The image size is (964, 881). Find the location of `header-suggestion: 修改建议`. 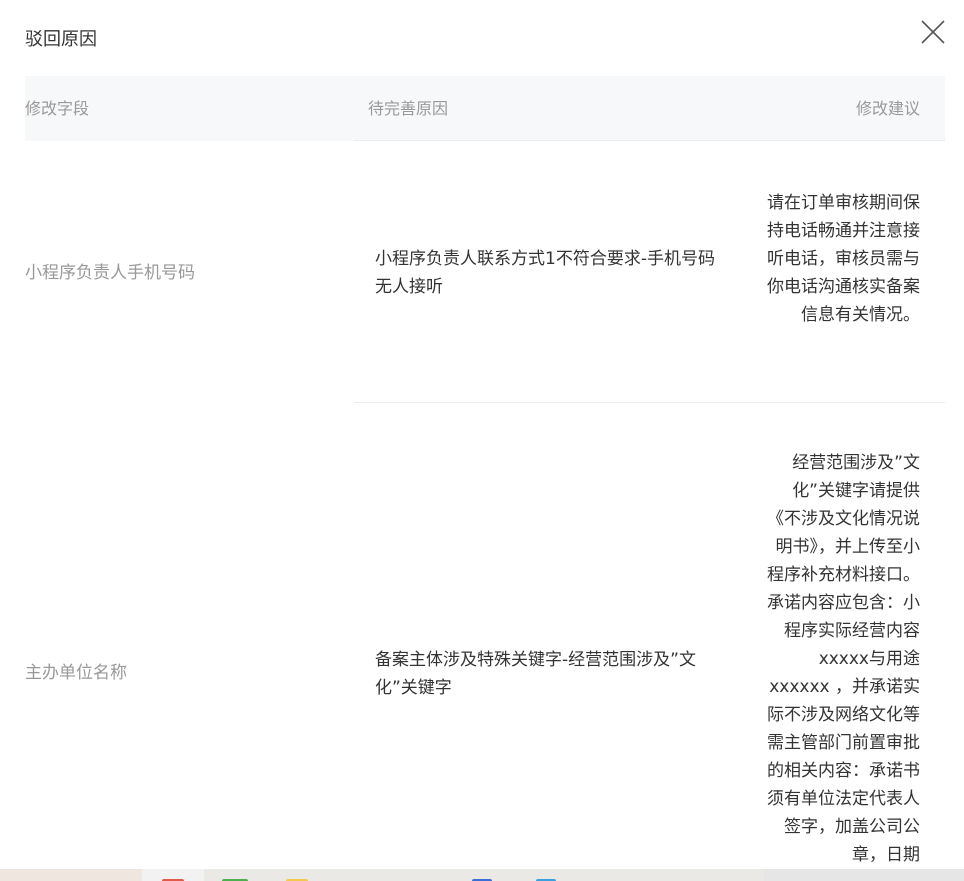

header-suggestion: 修改建议 is located at coordinates (887, 108).